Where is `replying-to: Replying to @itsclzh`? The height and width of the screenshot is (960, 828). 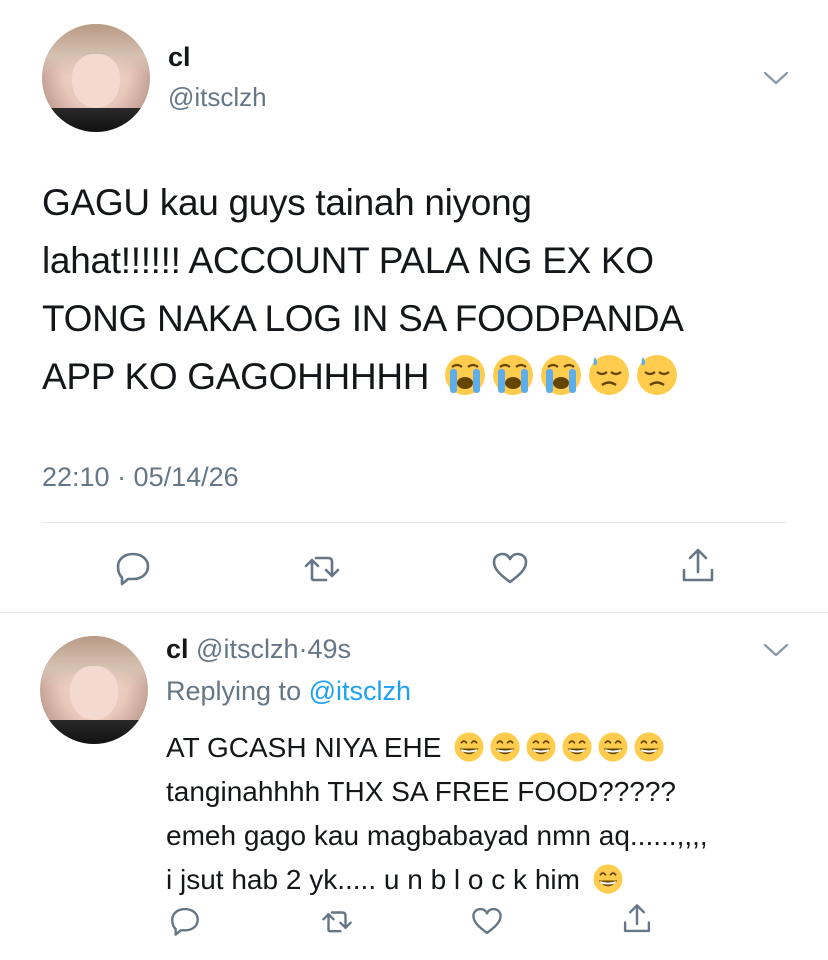
replying-to: Replying to @itsclzh is located at coordinates (288, 691).